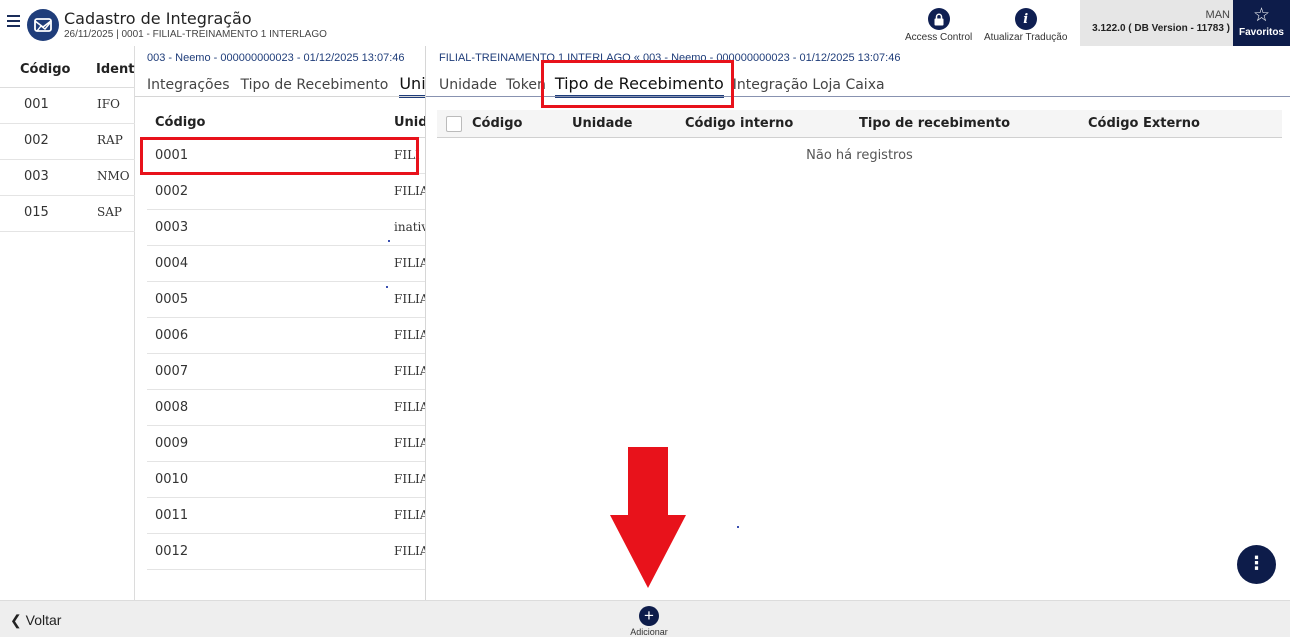 This screenshot has height=637, width=1290. I want to click on row-code: 003, so click(36, 176).